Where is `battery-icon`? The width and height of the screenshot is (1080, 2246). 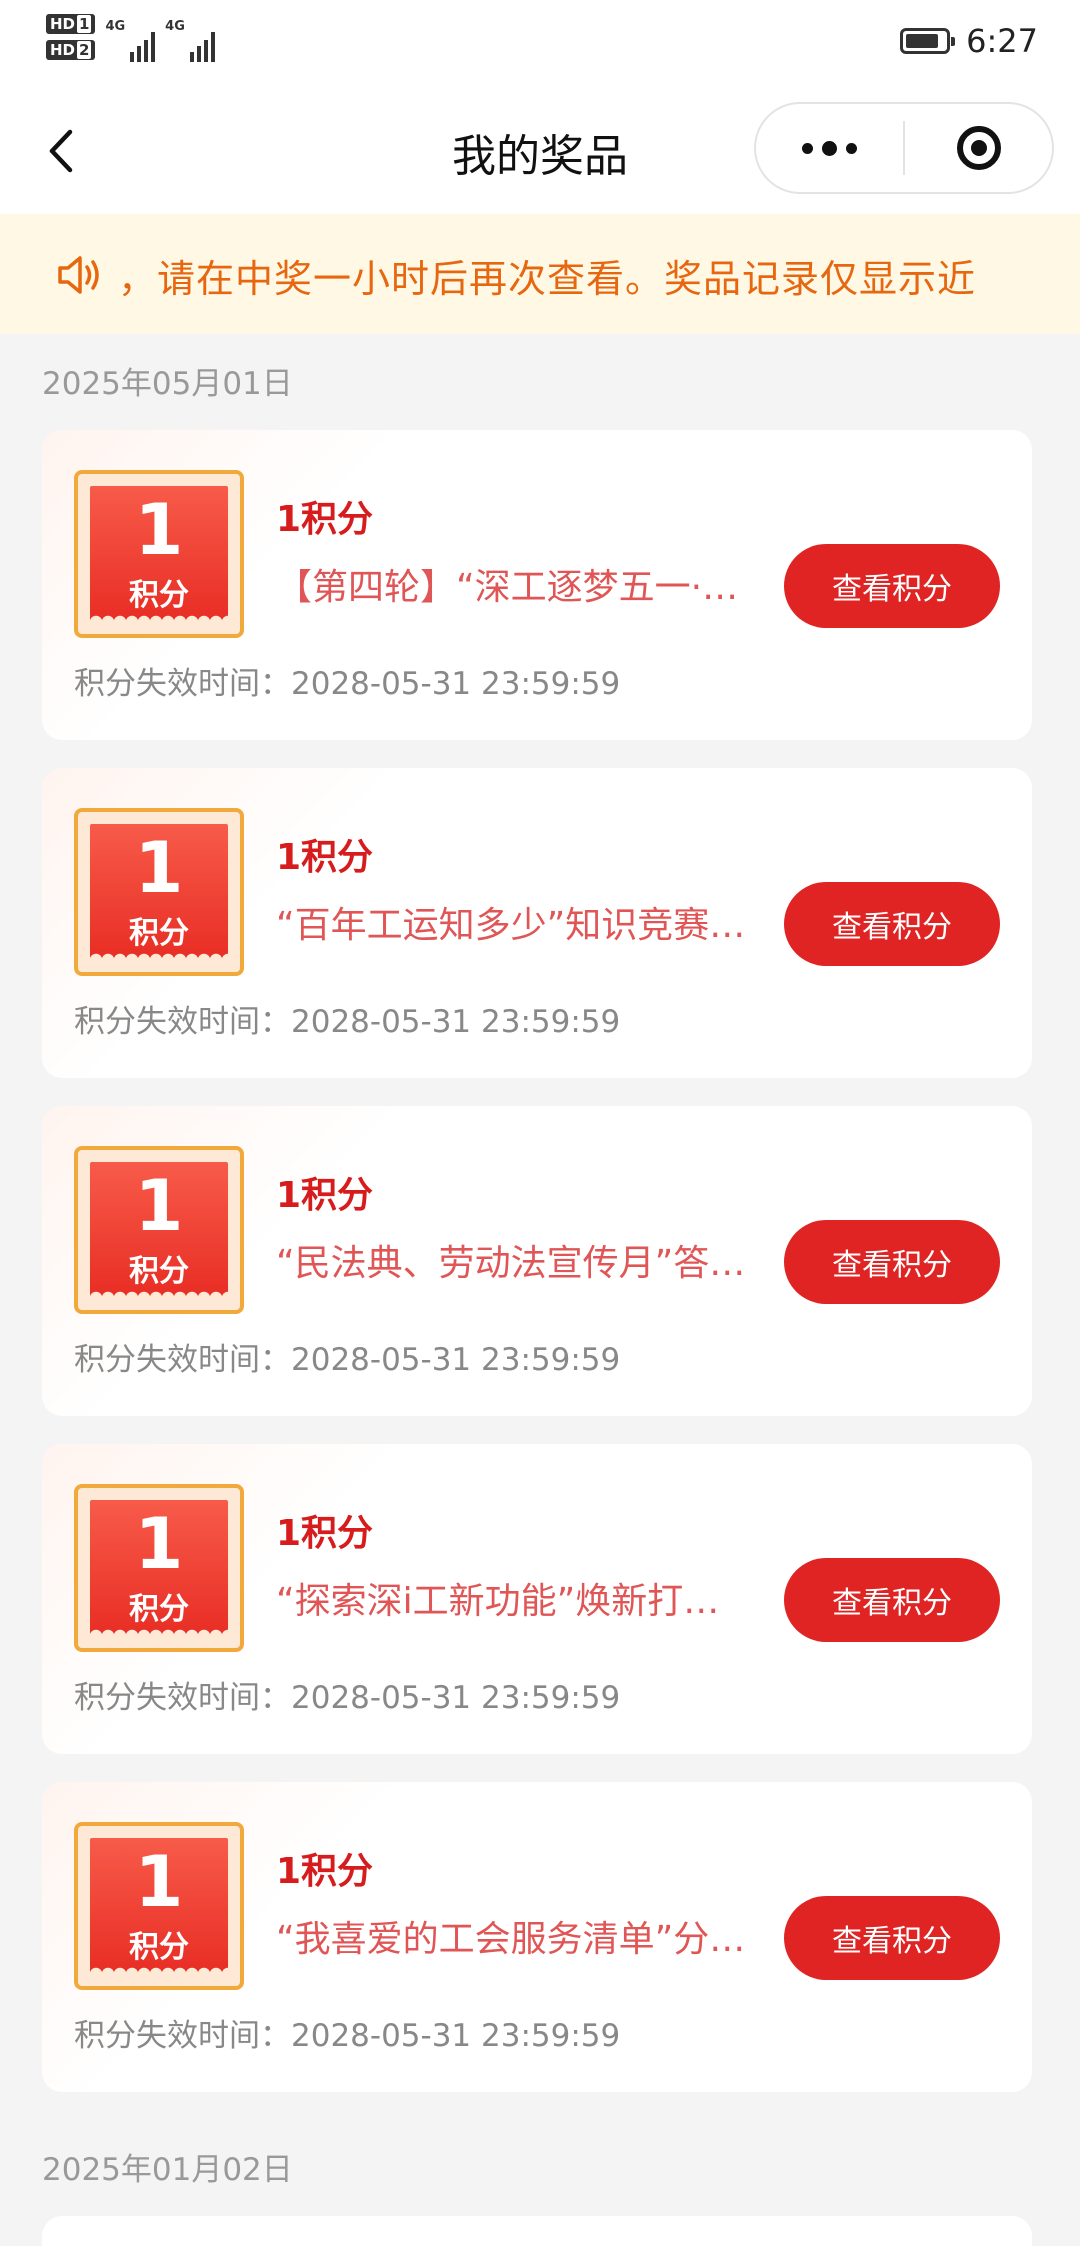
battery-icon is located at coordinates (928, 41).